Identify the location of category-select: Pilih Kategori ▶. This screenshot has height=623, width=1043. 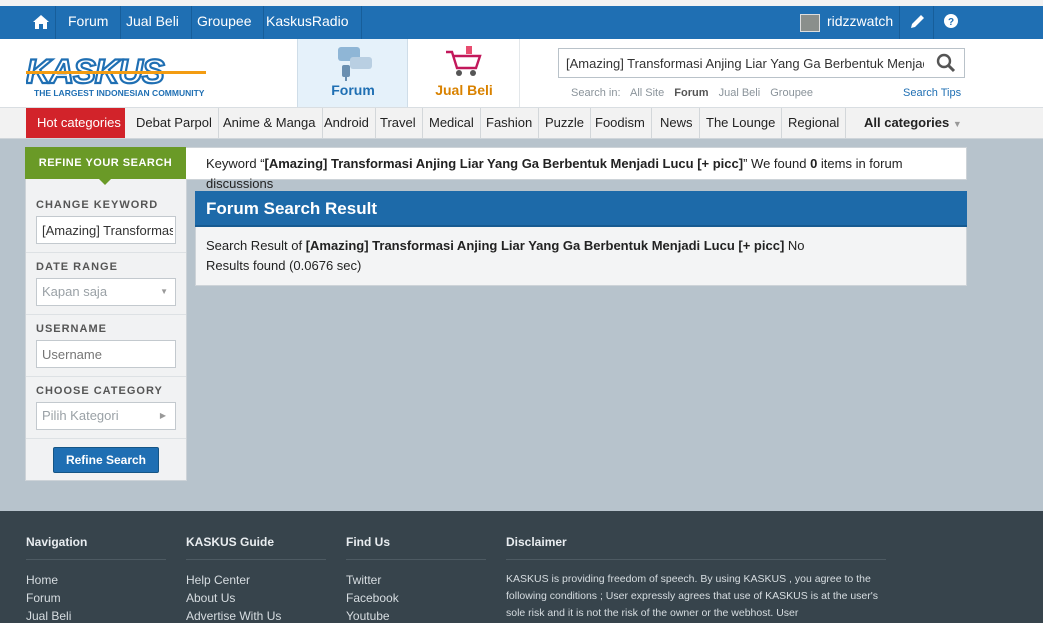
(106, 416).